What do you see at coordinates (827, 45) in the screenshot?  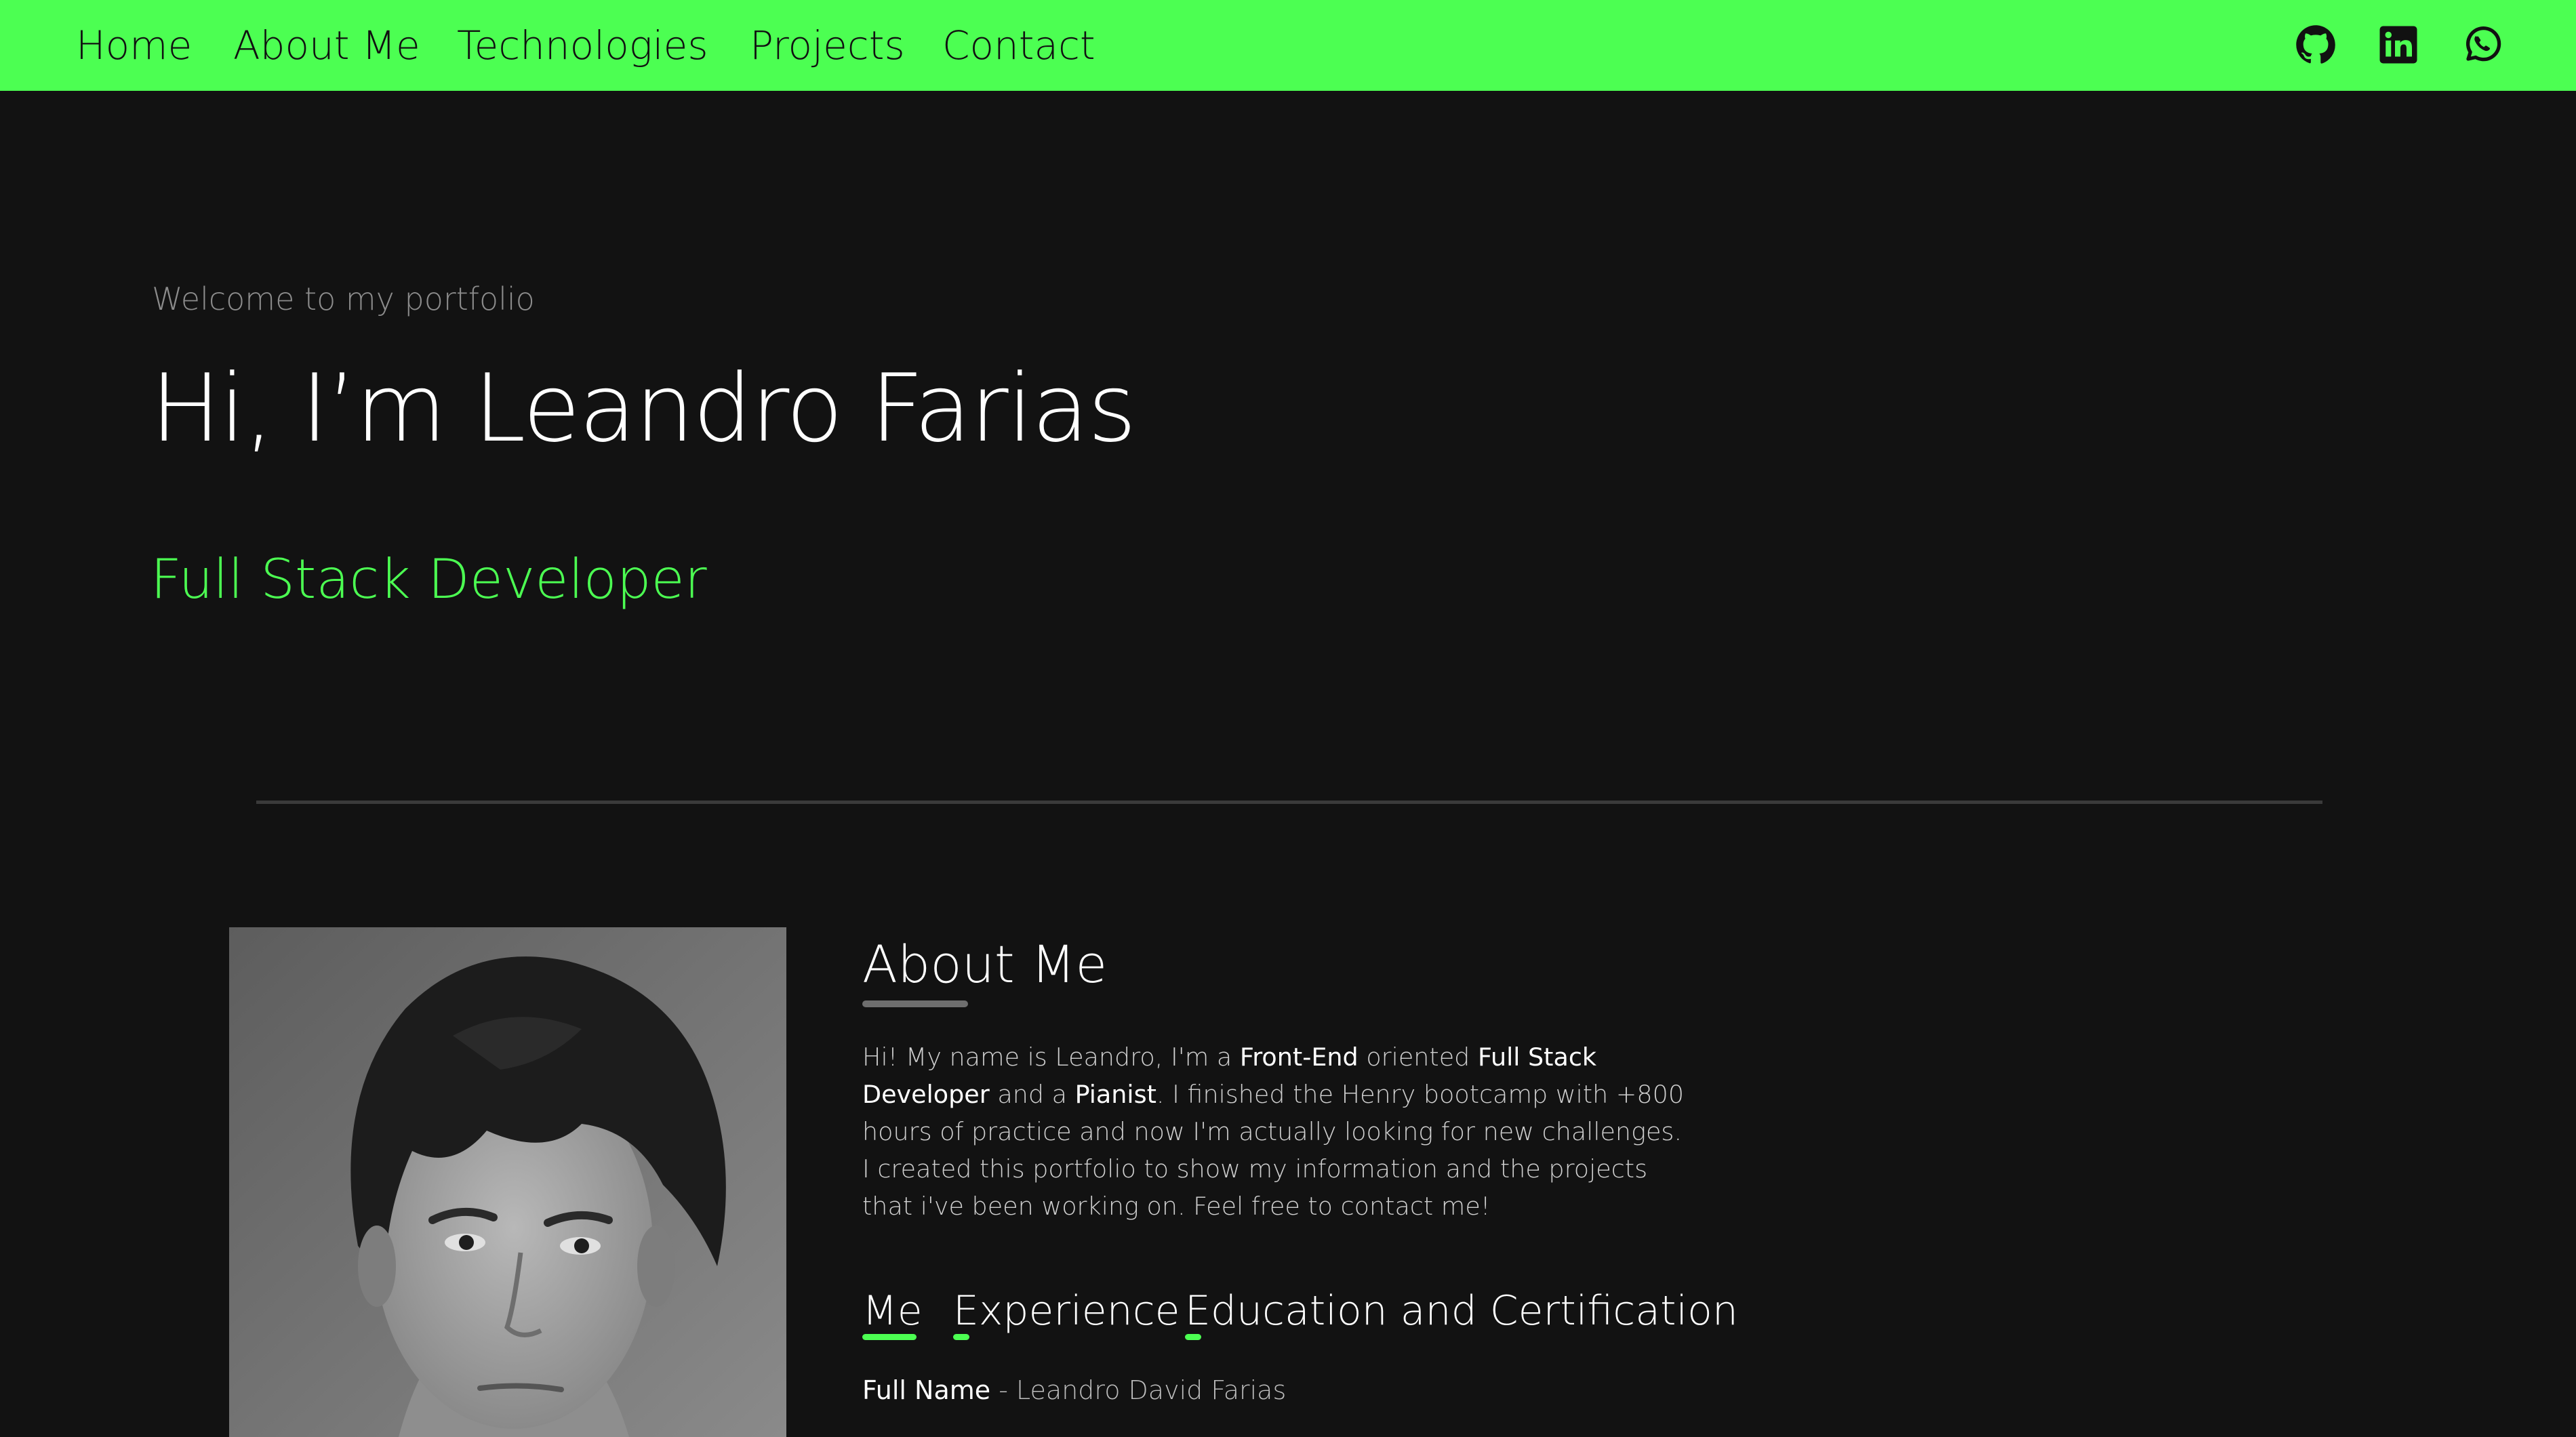 I see `nav-link-projects: Projects` at bounding box center [827, 45].